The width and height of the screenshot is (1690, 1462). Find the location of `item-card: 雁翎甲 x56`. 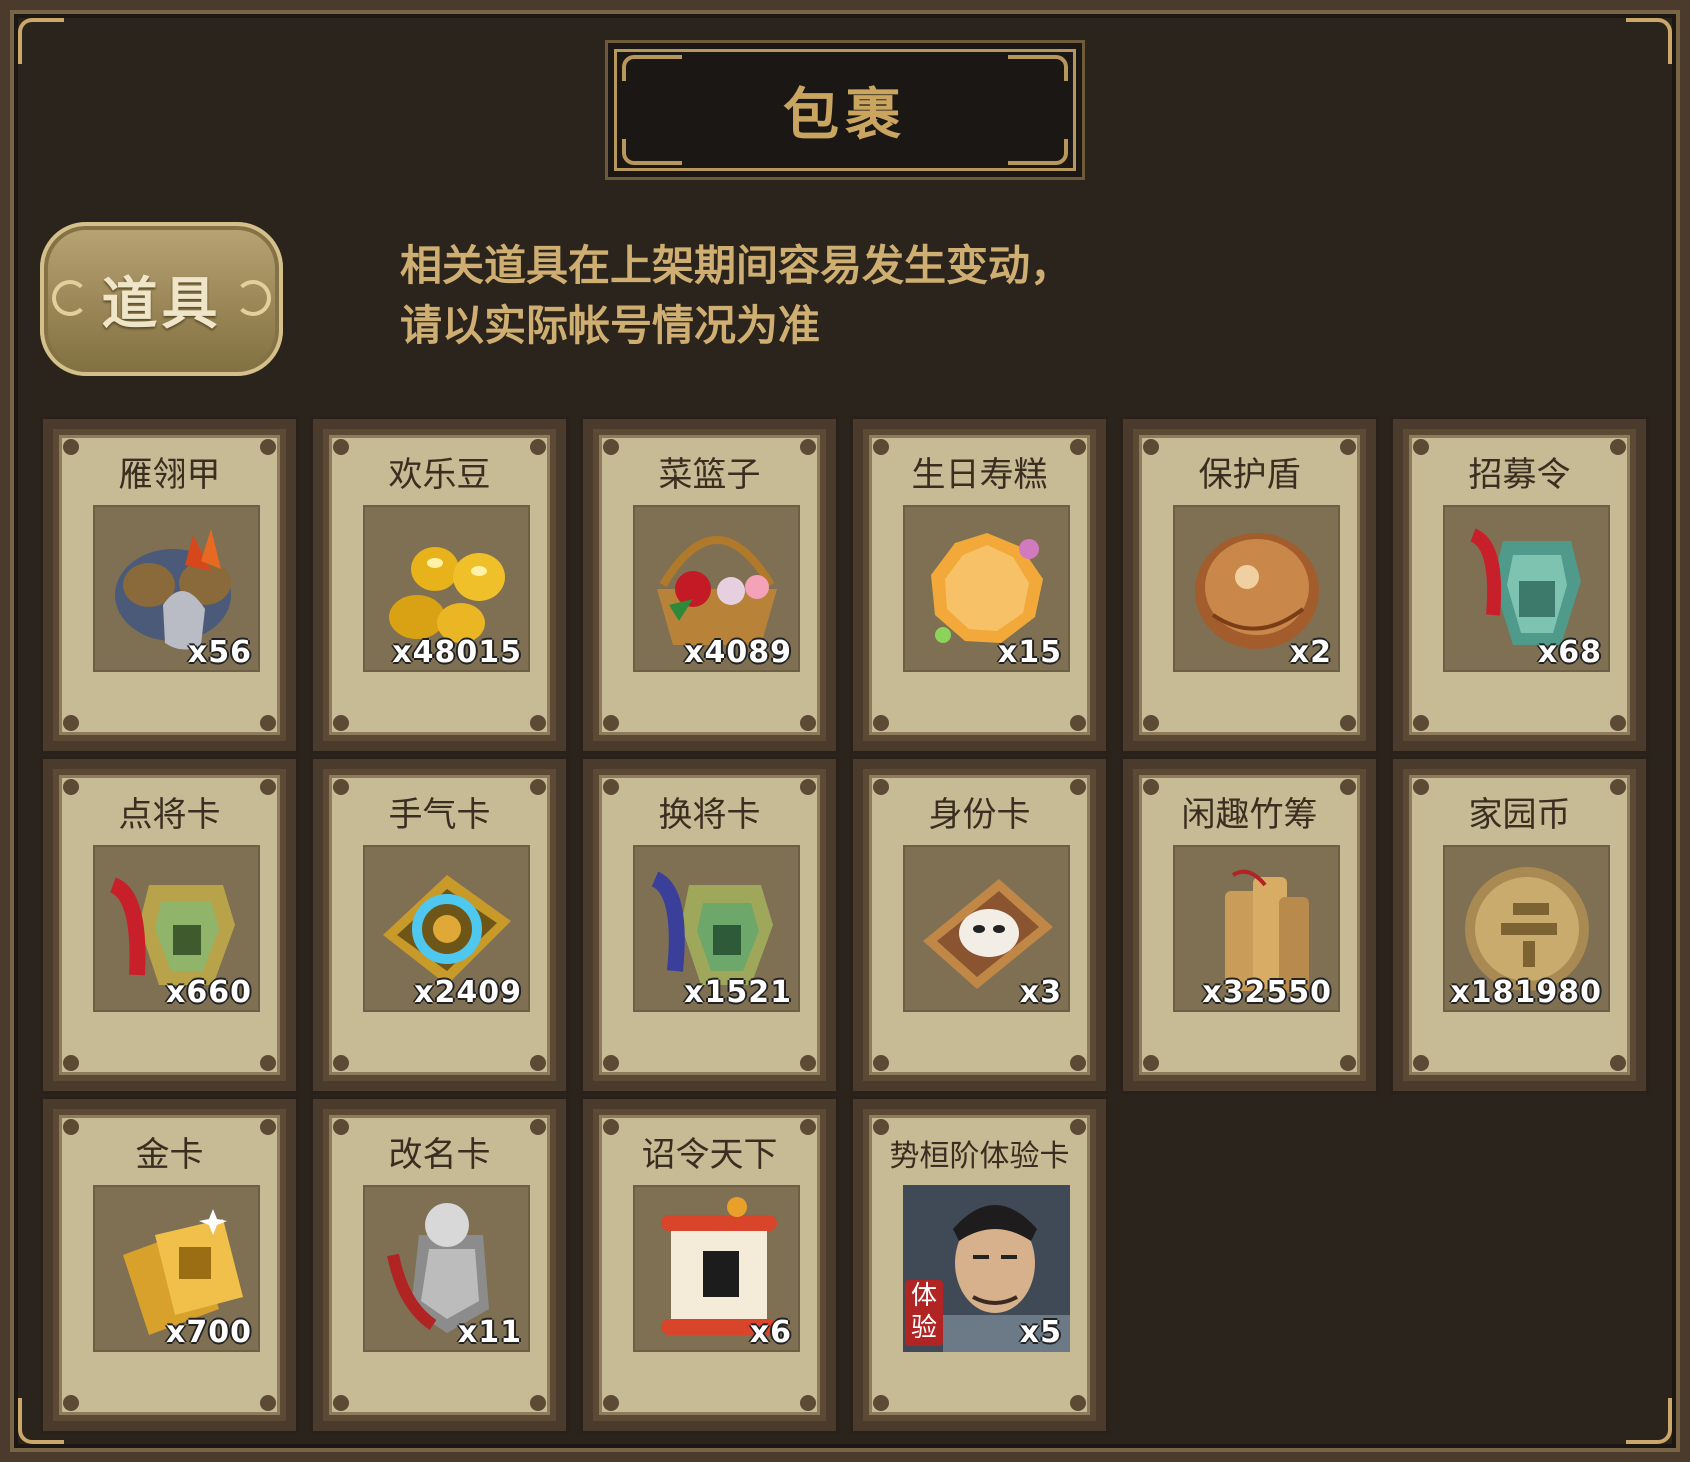

item-card: 雁翎甲 x56 is located at coordinates (169, 585).